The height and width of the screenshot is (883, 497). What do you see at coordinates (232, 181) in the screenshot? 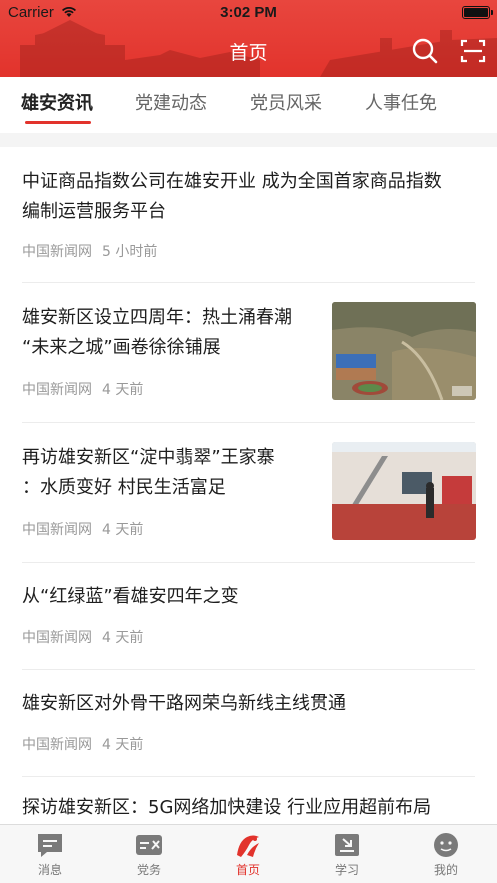
I see `news-title: 中证商品指数公司在雄安开业 成为全国首家商品指数` at bounding box center [232, 181].